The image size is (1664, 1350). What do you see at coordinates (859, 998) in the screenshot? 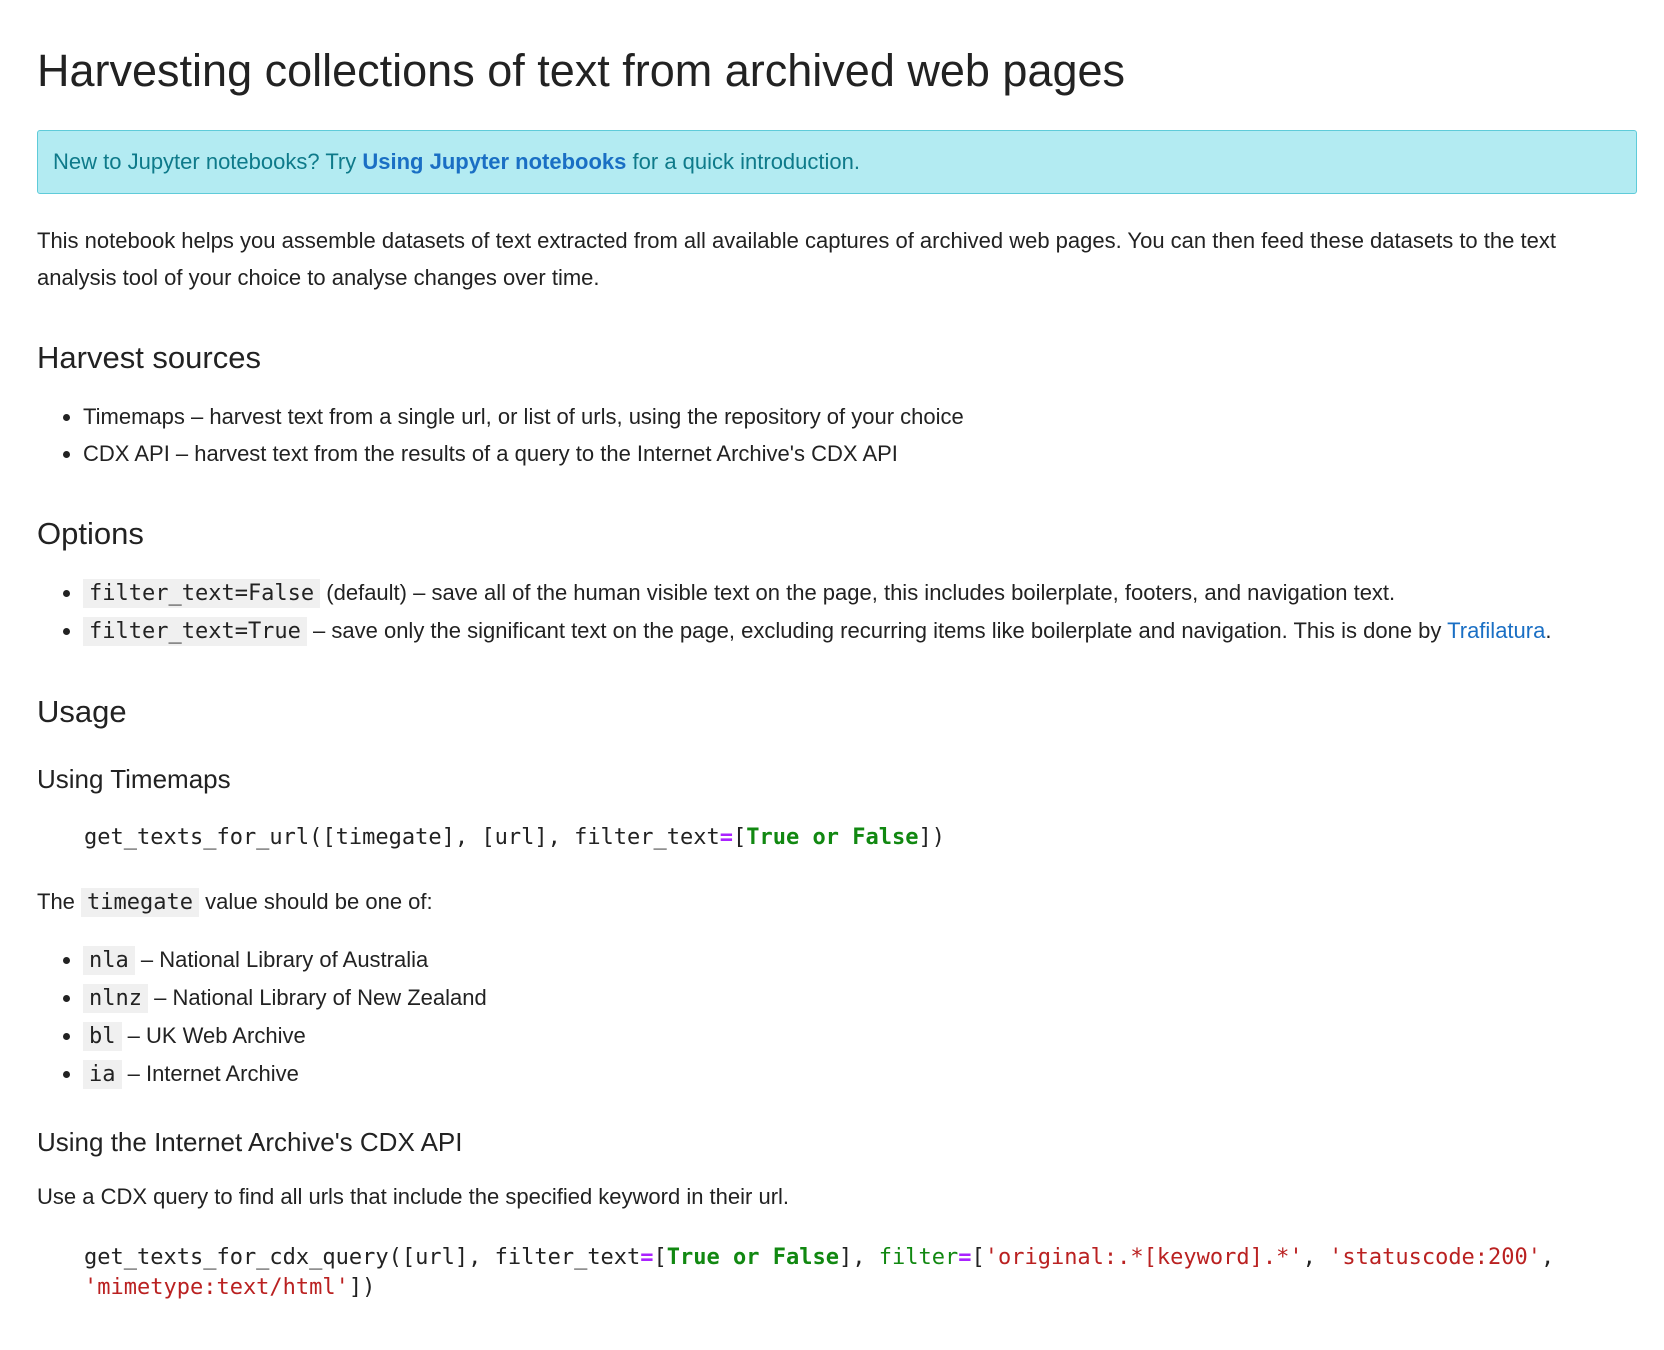
I see `list-item: nlnz – National Library of New Zealand` at bounding box center [859, 998].